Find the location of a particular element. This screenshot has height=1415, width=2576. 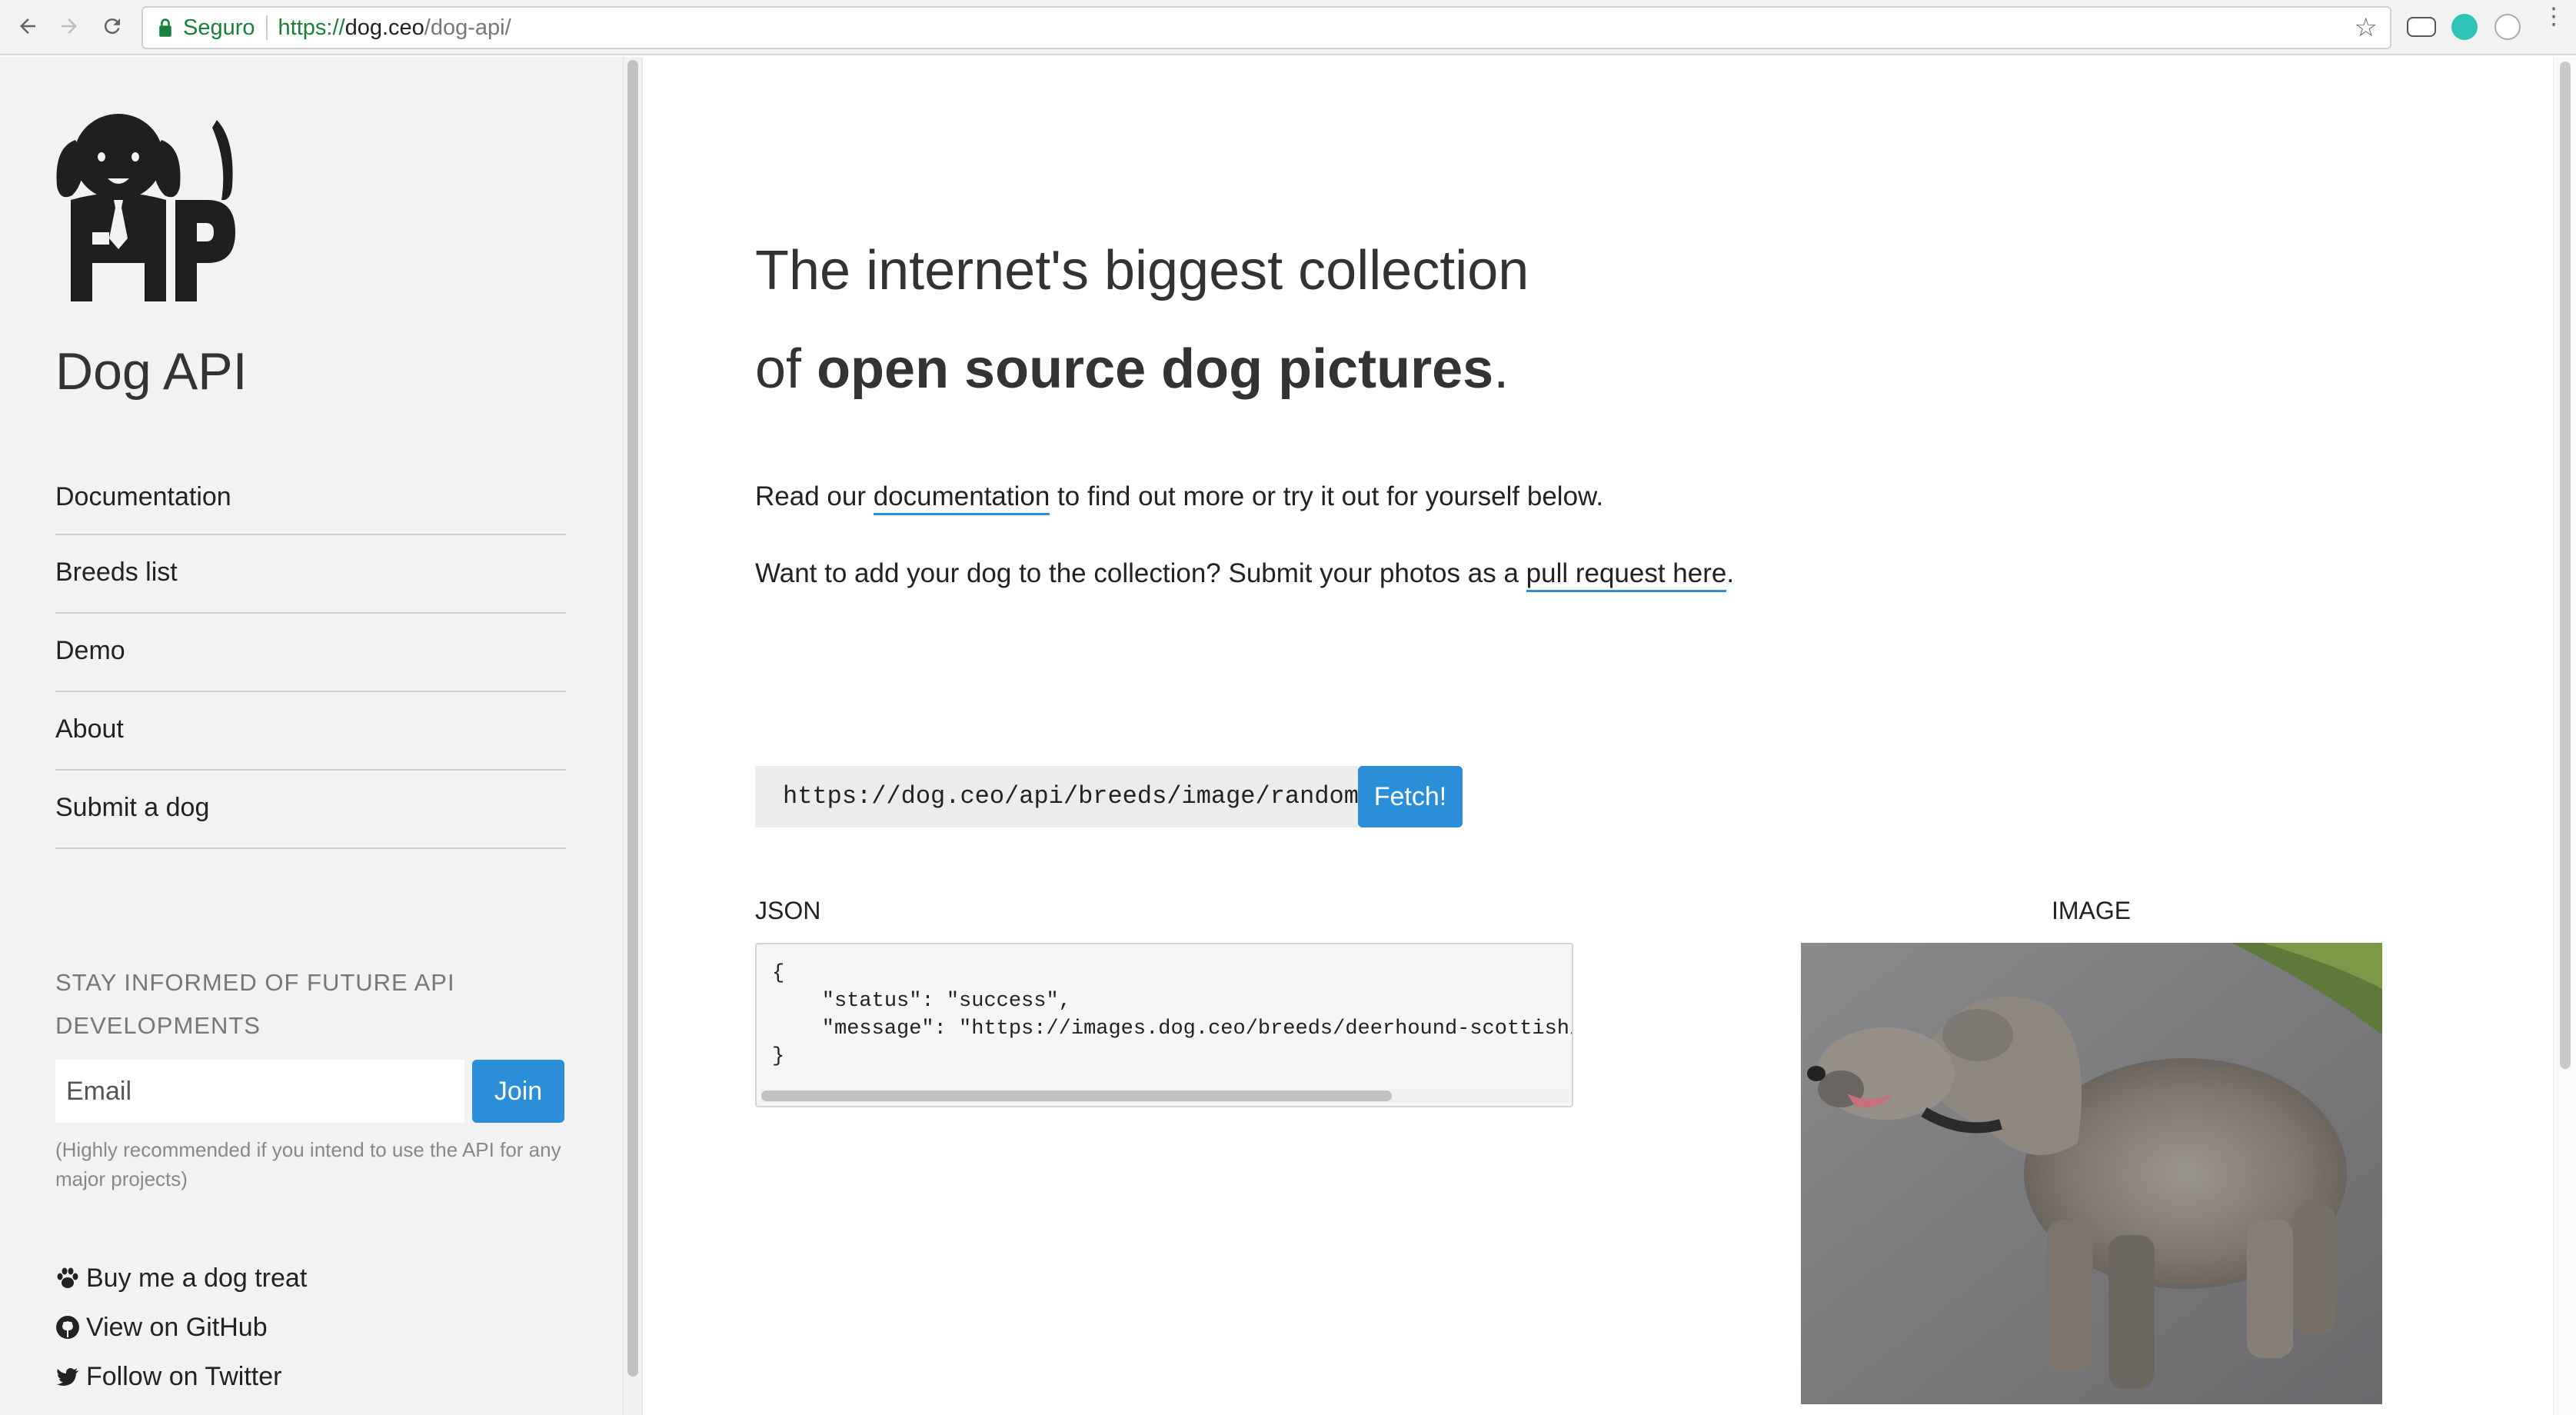

intro-text-before: Read our is located at coordinates (815, 496).